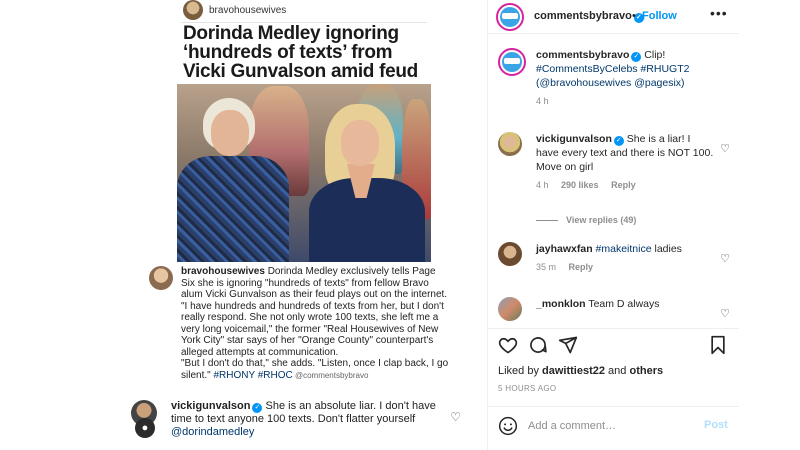 This screenshot has height=450, width=800. What do you see at coordinates (573, 371) in the screenshot?
I see `liked-by-user: dawittiest22` at bounding box center [573, 371].